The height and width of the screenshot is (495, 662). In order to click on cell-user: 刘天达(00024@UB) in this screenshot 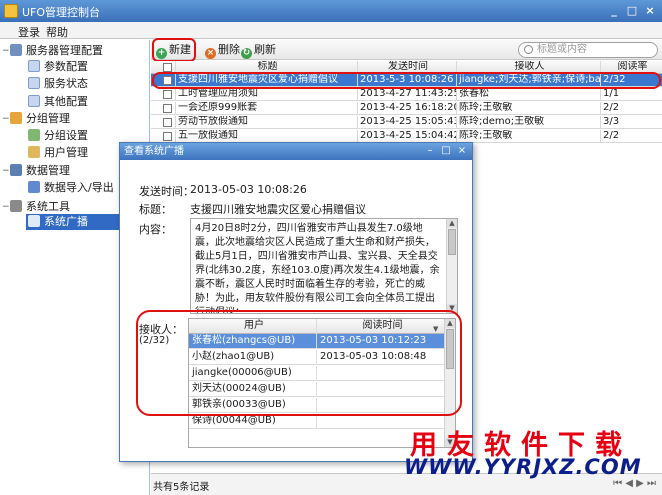, I will do `click(253, 389)`.